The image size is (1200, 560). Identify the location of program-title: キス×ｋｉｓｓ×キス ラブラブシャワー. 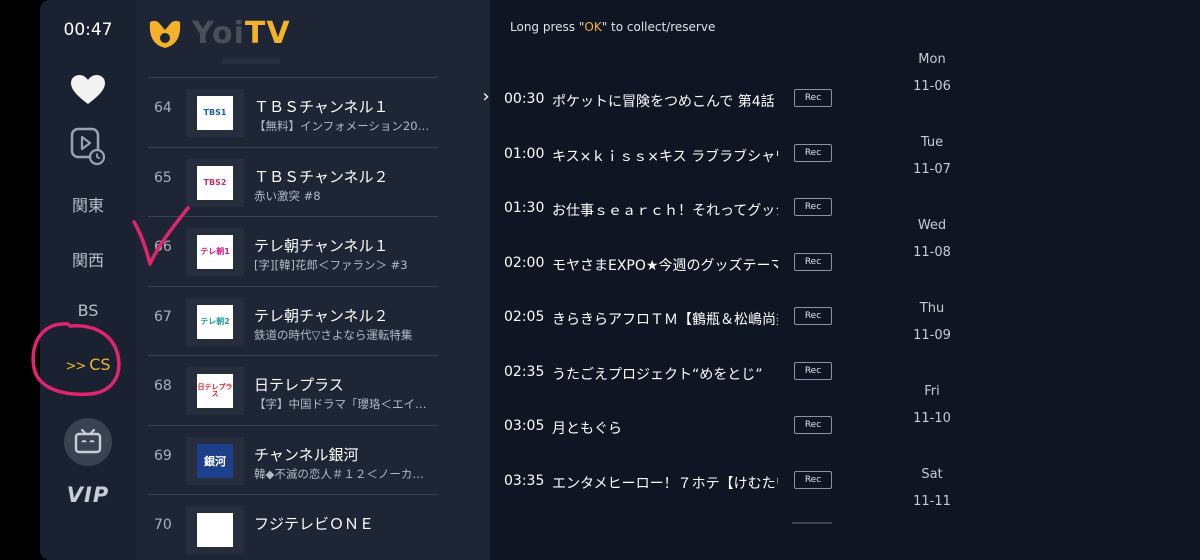
(665, 157).